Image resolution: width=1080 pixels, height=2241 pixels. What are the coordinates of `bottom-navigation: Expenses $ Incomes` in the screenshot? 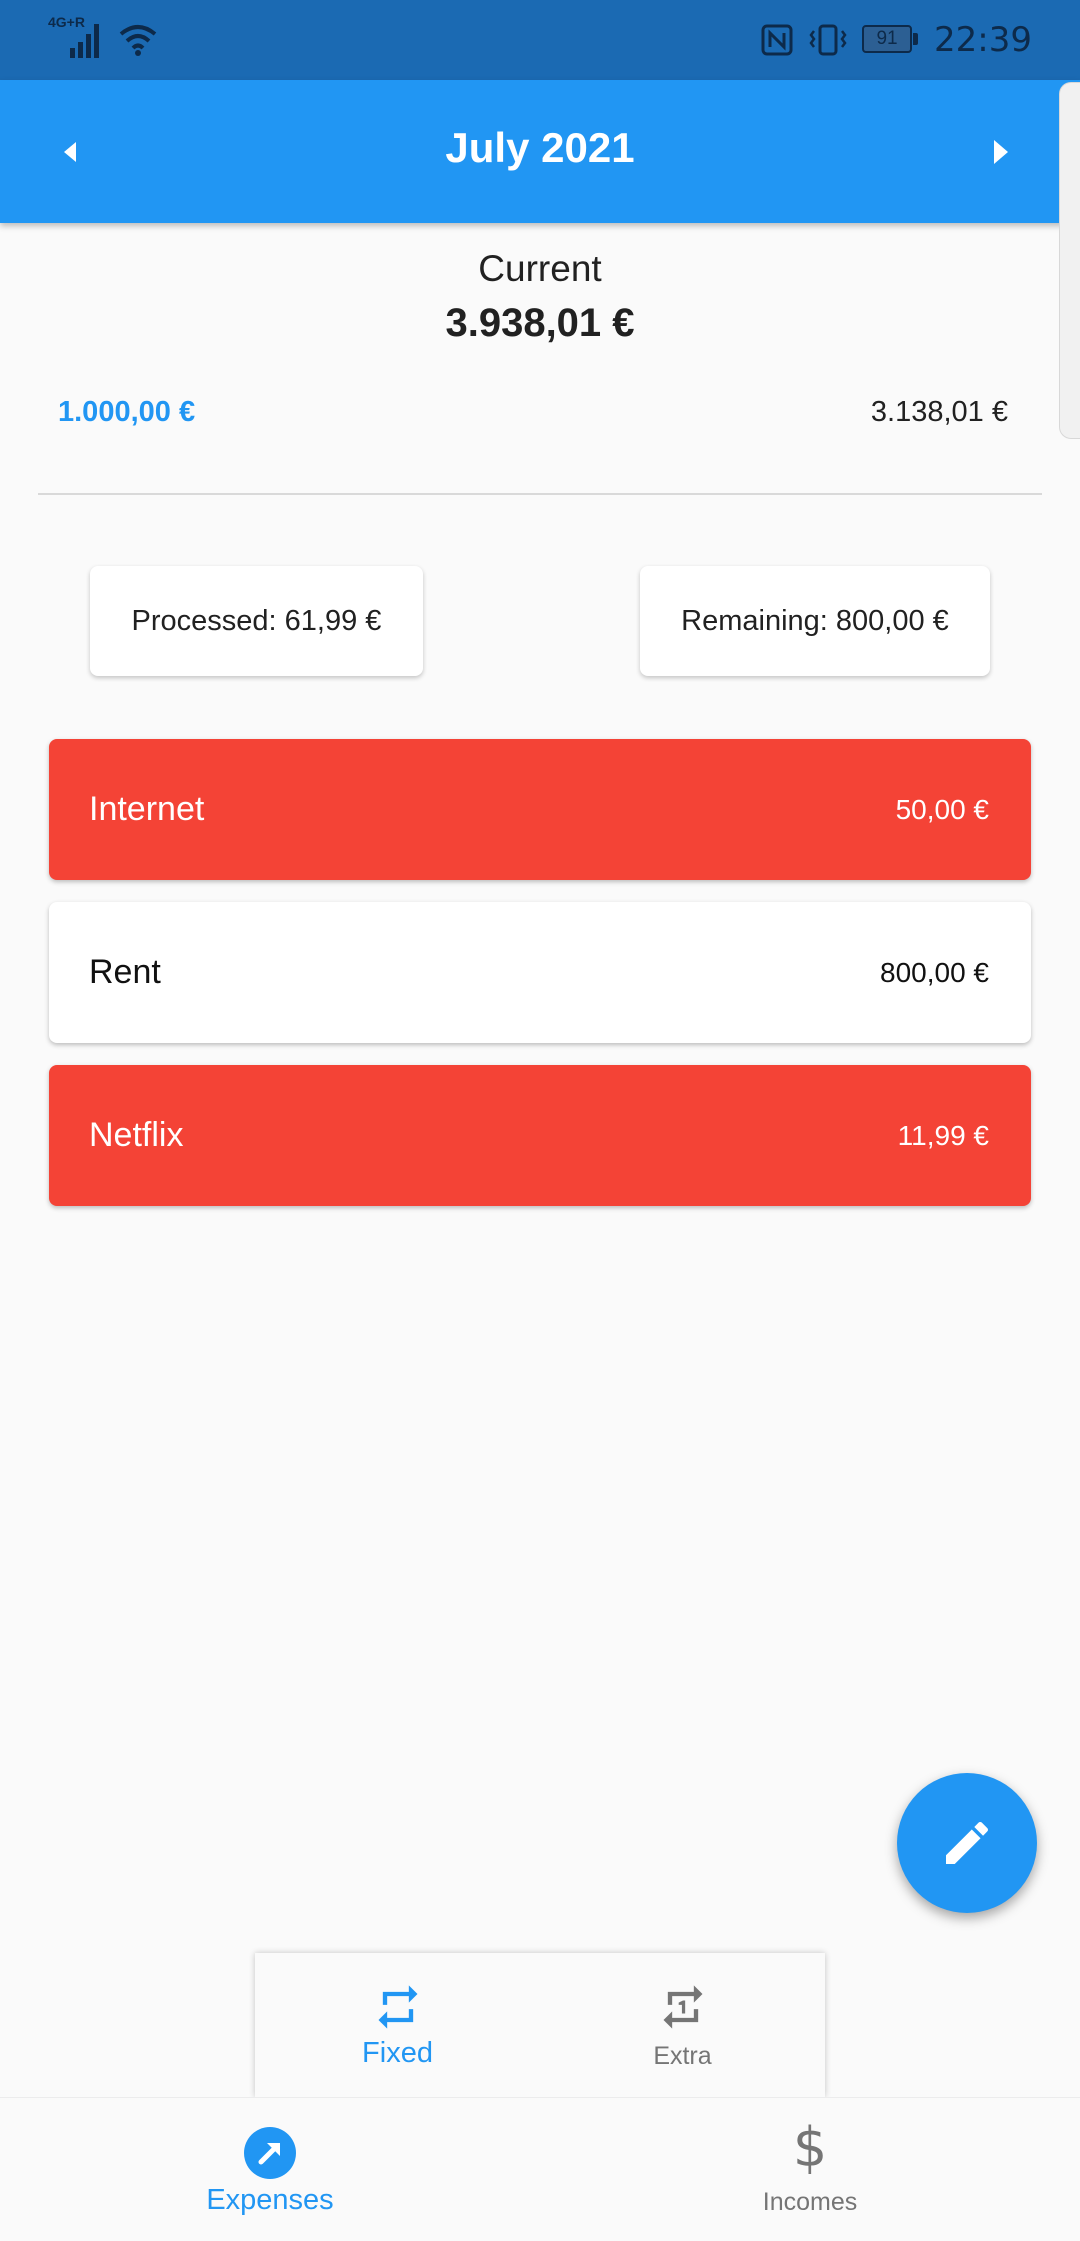 It's located at (540, 2169).